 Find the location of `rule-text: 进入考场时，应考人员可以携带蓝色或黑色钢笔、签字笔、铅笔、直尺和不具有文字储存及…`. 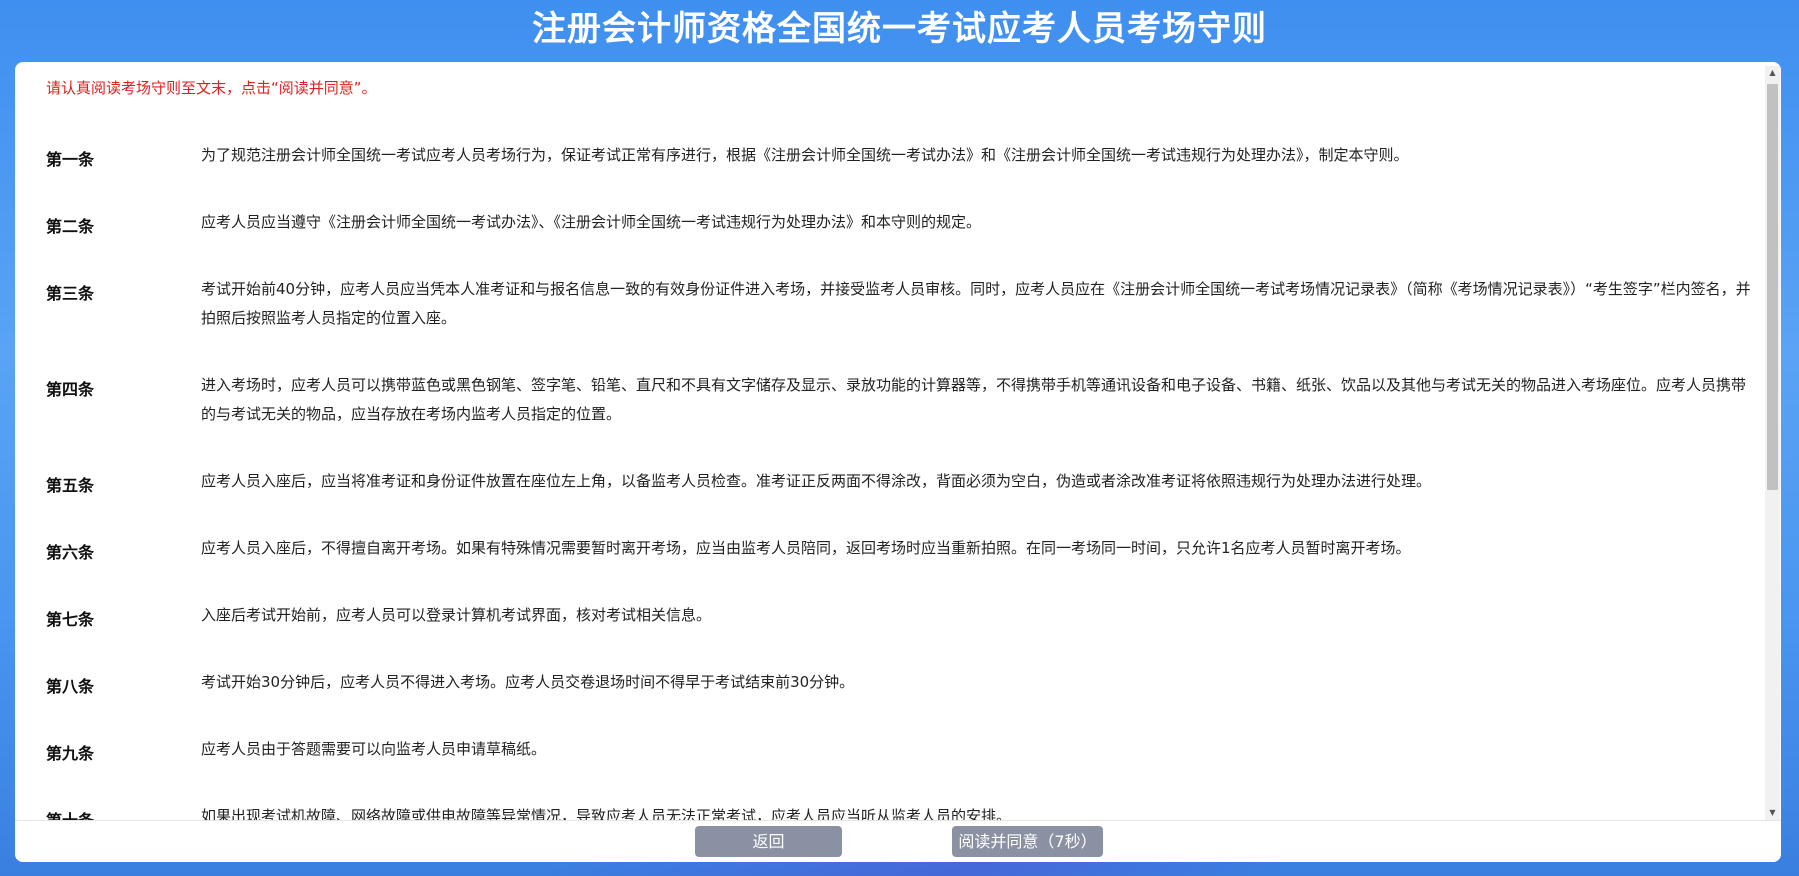

rule-text: 进入考场时，应考人员可以携带蓝色或黑色钢笔、签字笔、铅笔、直尺和不具有文字储存及… is located at coordinates (974, 399).